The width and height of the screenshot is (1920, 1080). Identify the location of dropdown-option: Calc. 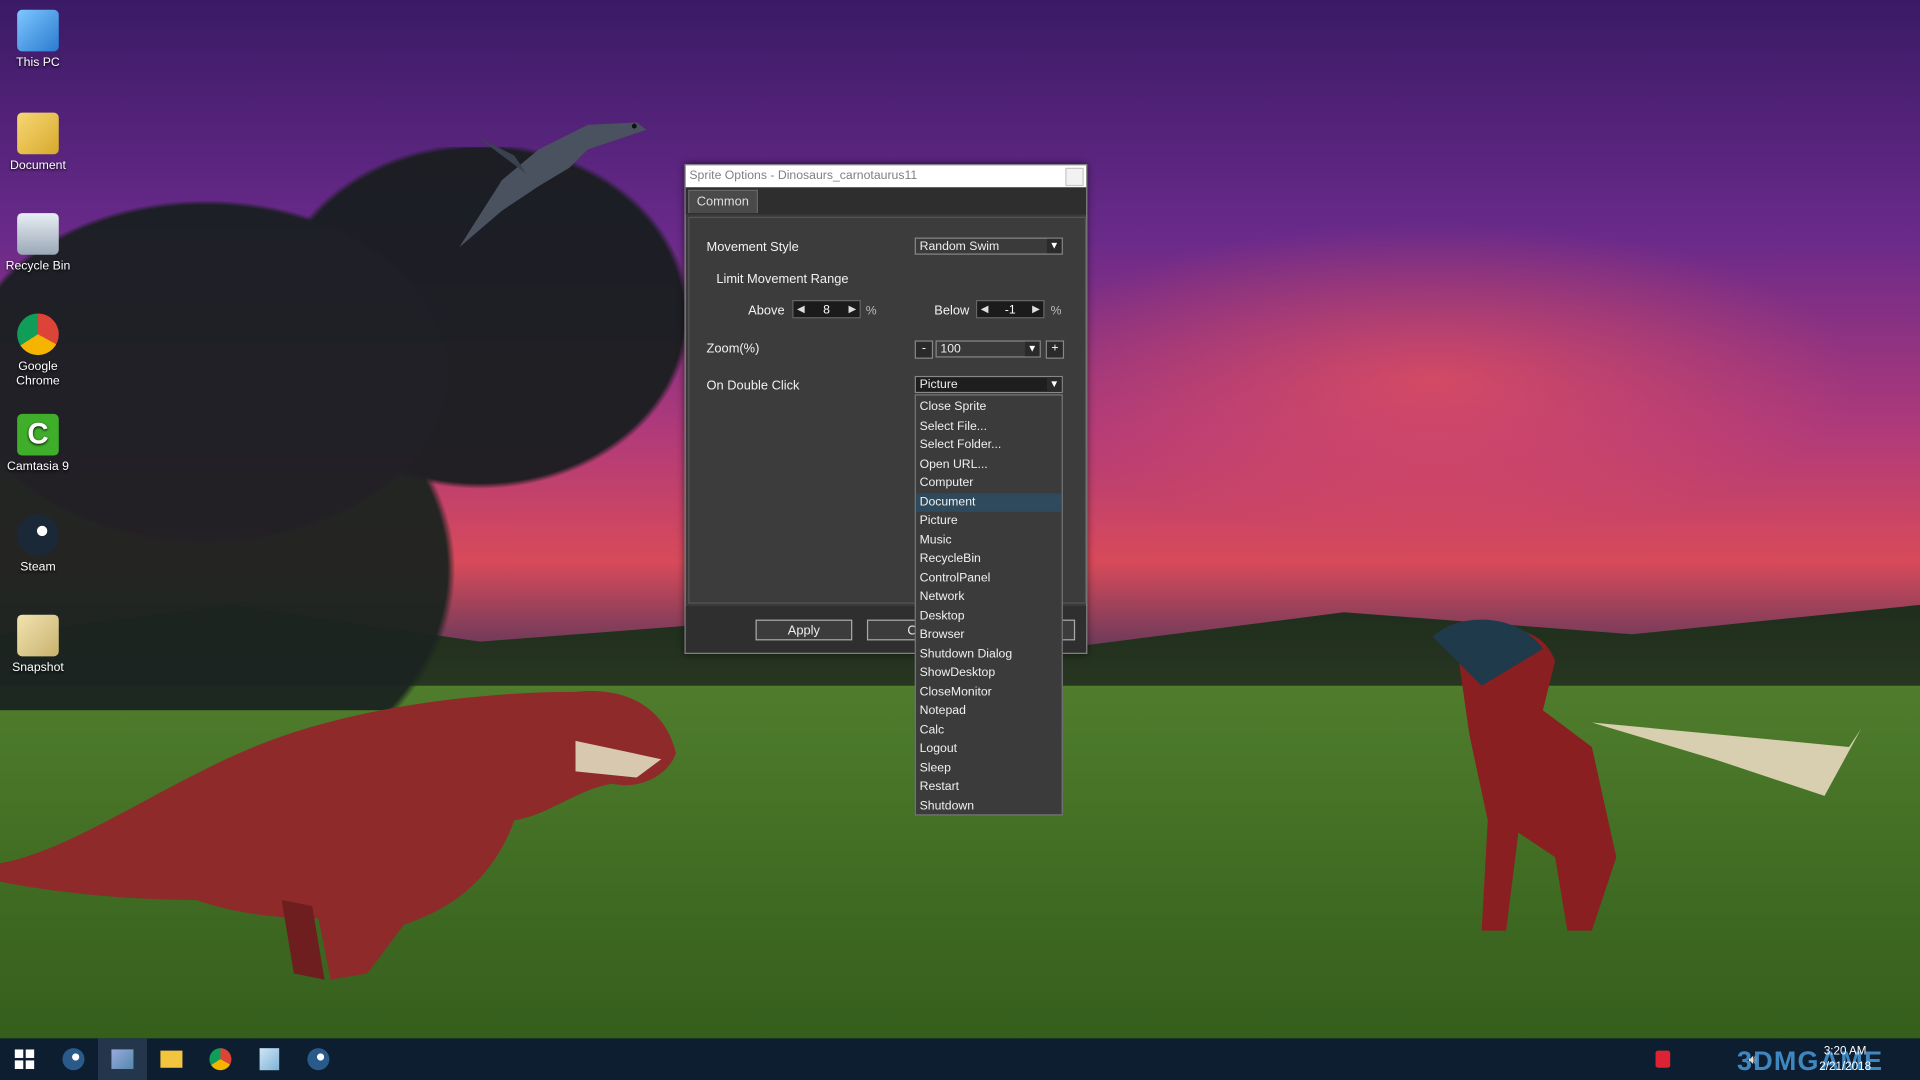
(989, 730).